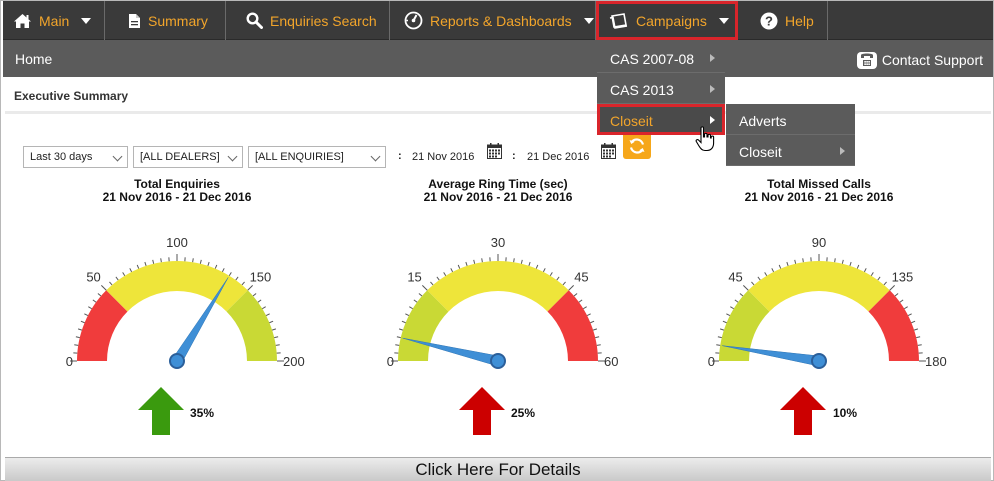 This screenshot has width=994, height=481. What do you see at coordinates (932, 60) in the screenshot?
I see `contact-support-label: Contact Support` at bounding box center [932, 60].